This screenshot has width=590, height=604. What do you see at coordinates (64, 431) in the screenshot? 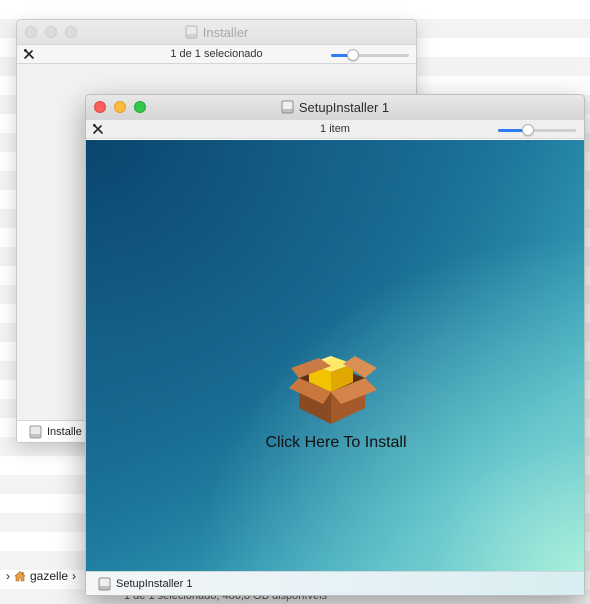
I see `footer-item-label: Installe` at bounding box center [64, 431].